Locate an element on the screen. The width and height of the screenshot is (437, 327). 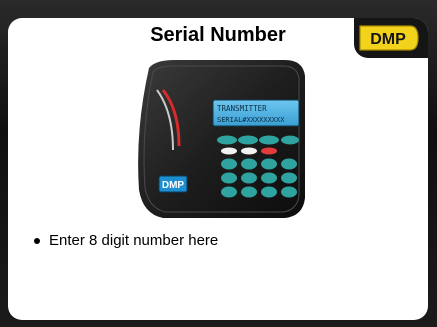
slide-title: Serial Number is located at coordinates (218, 35).